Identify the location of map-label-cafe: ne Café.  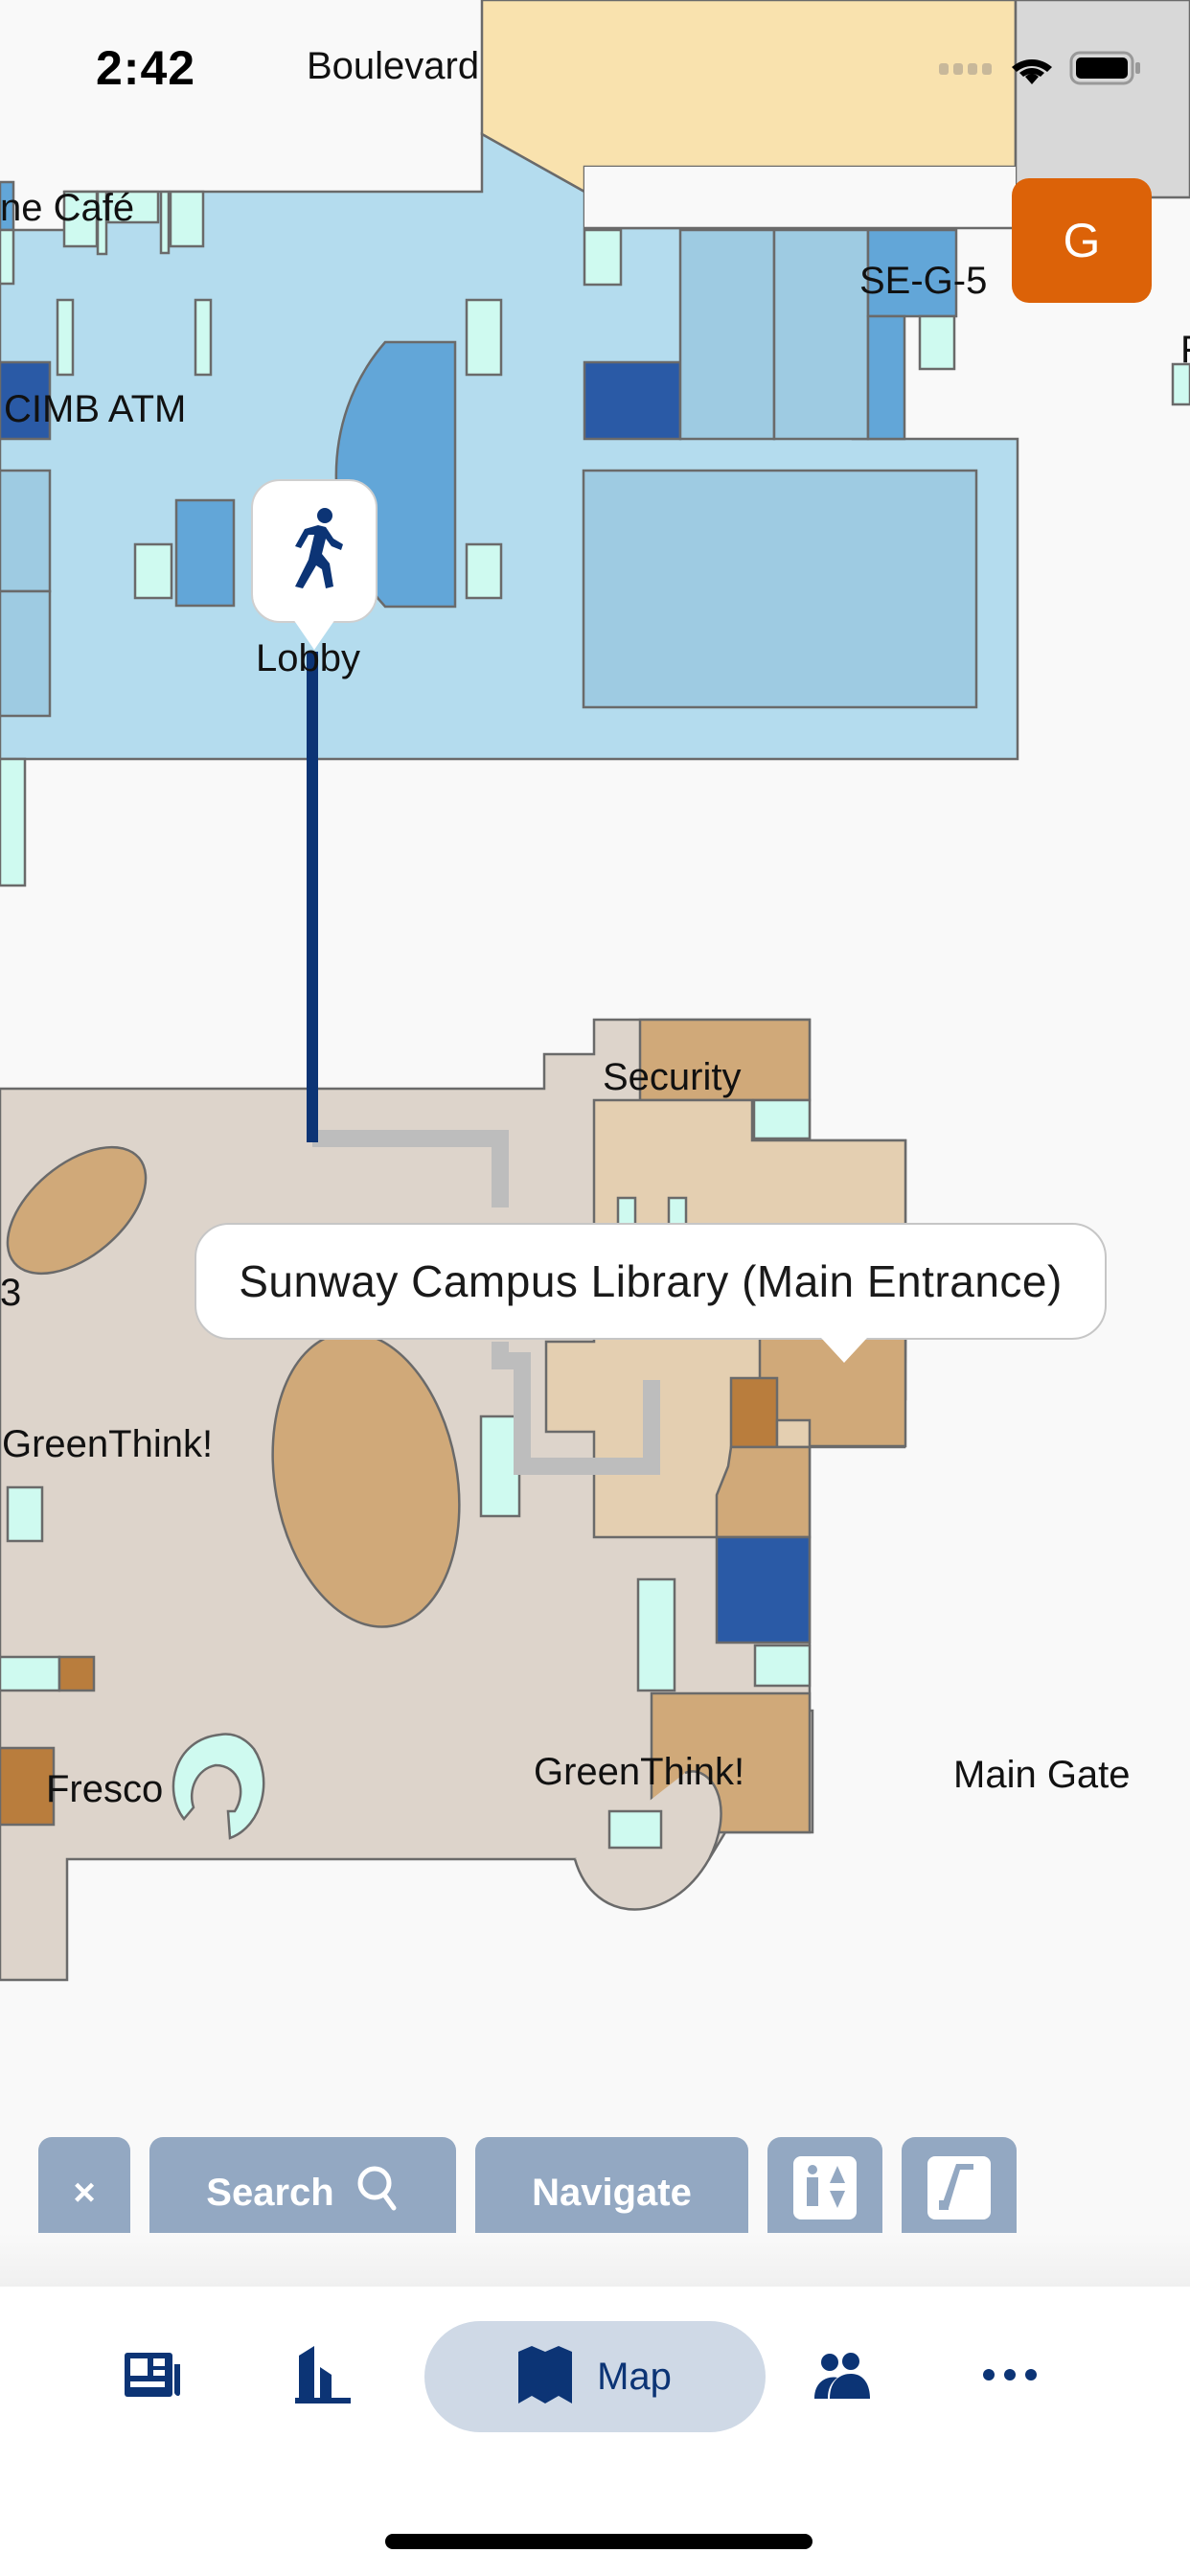
(67, 208).